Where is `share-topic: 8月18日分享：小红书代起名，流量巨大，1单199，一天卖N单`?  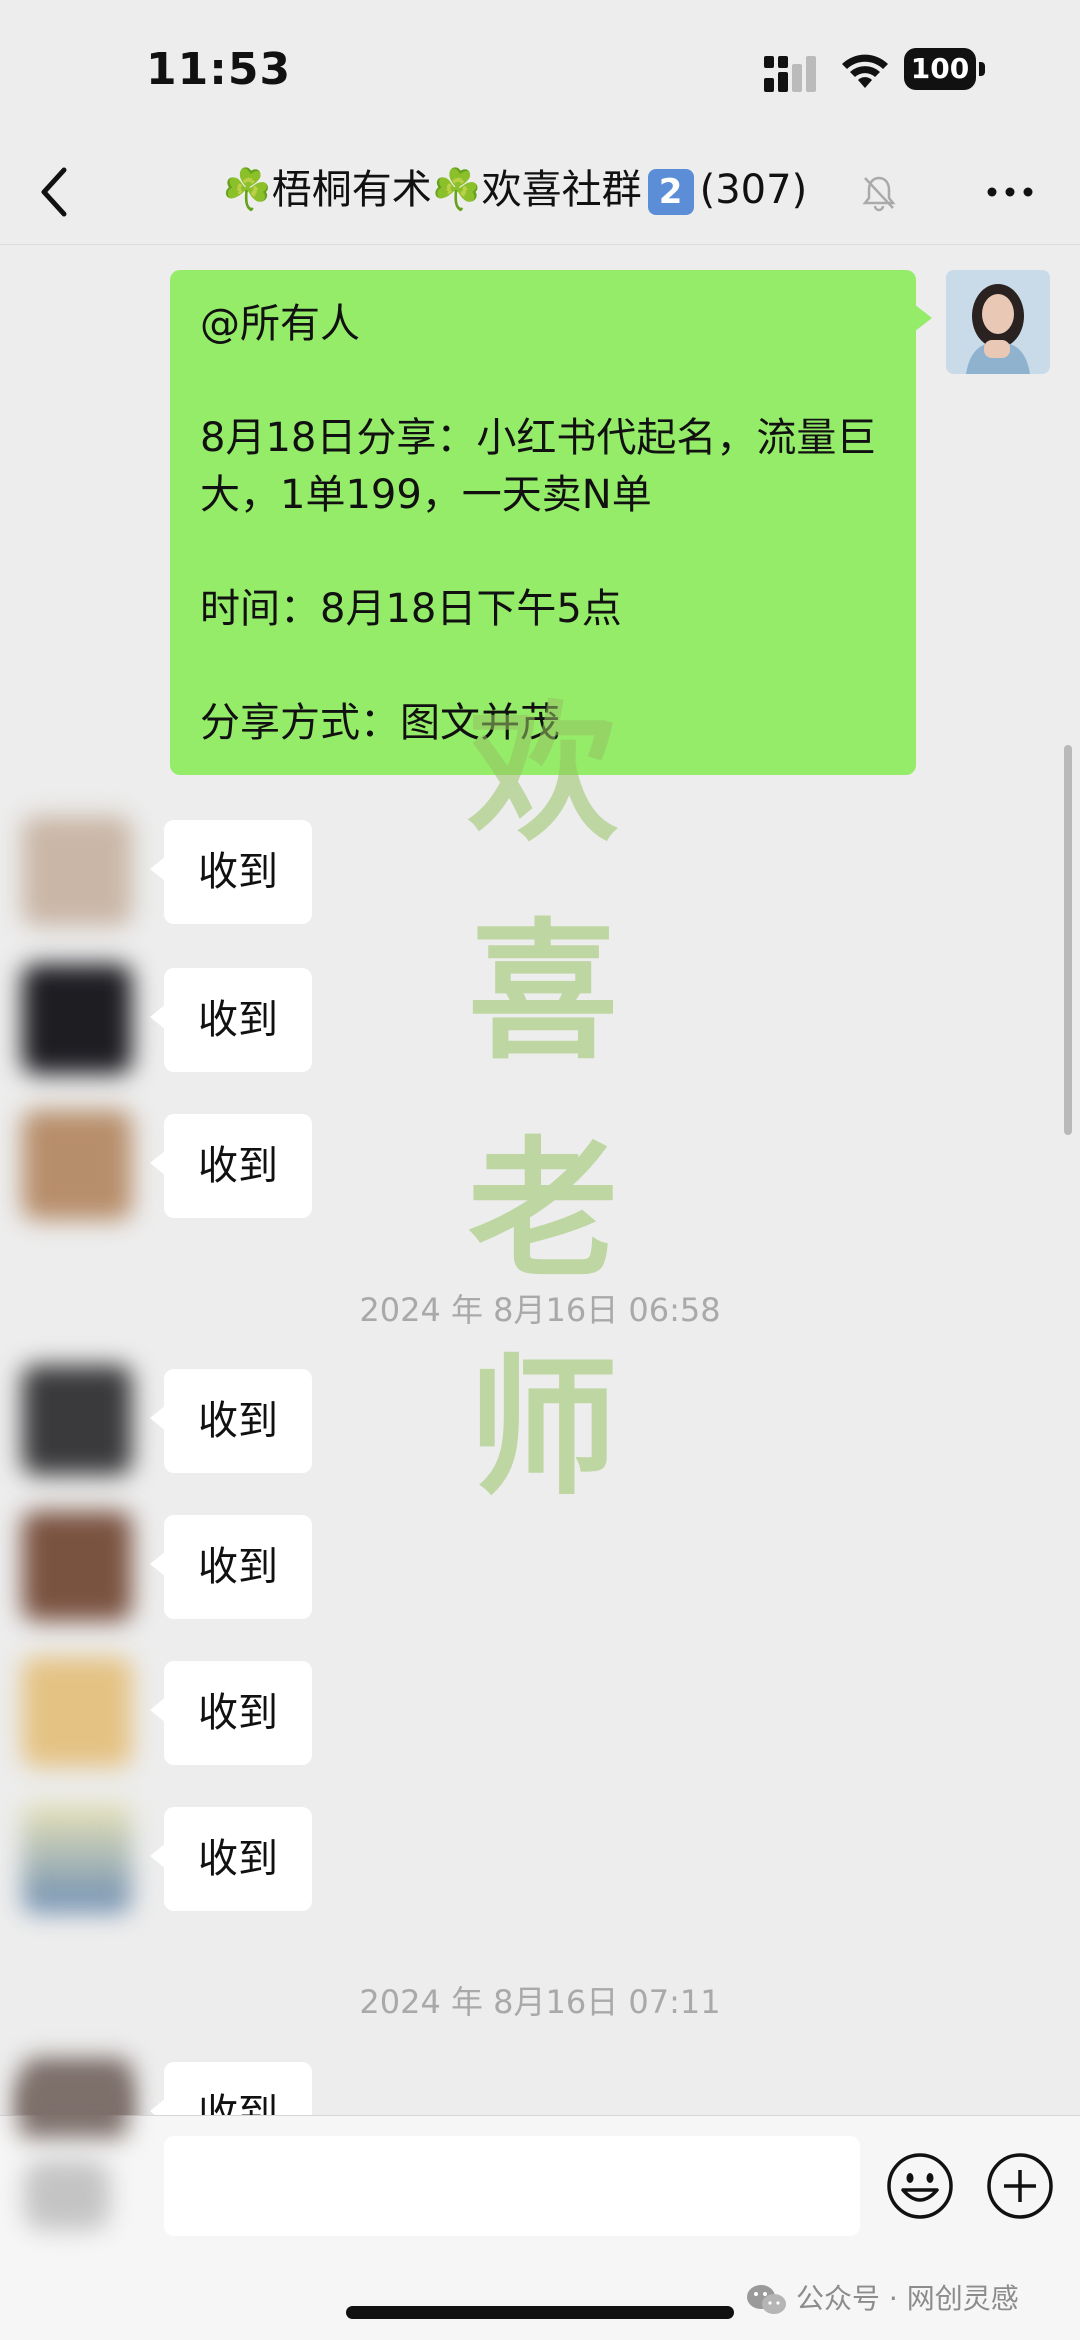
share-topic: 8月18日分享：小红书代起名，流量巨大，1单199，一天卖N单 is located at coordinates (538, 466).